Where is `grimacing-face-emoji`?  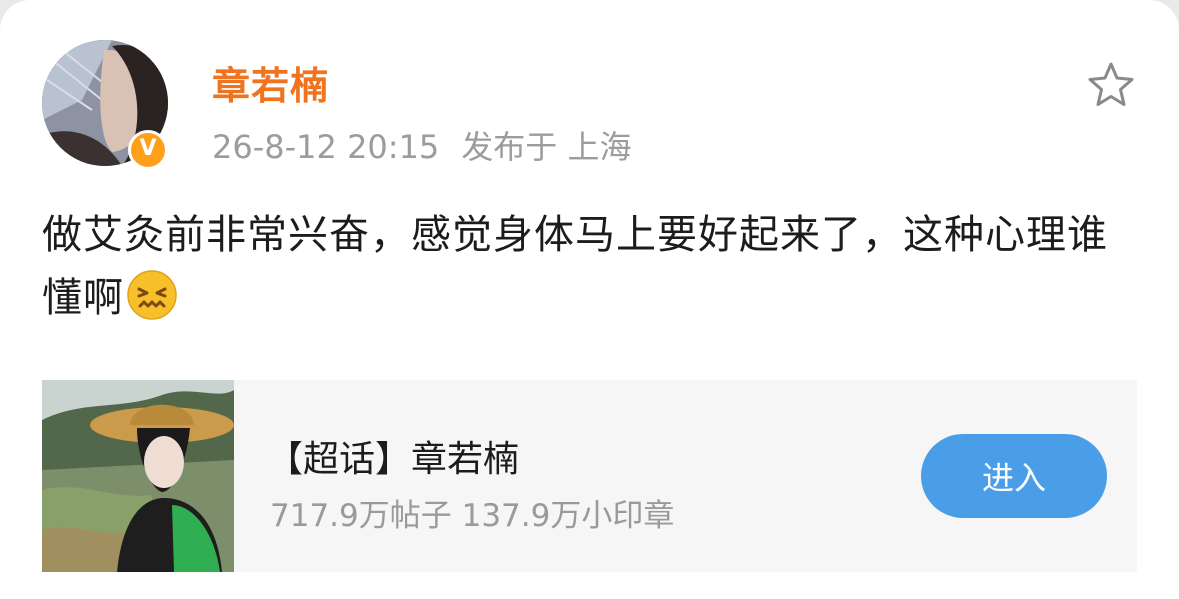 grimacing-face-emoji is located at coordinates (152, 295).